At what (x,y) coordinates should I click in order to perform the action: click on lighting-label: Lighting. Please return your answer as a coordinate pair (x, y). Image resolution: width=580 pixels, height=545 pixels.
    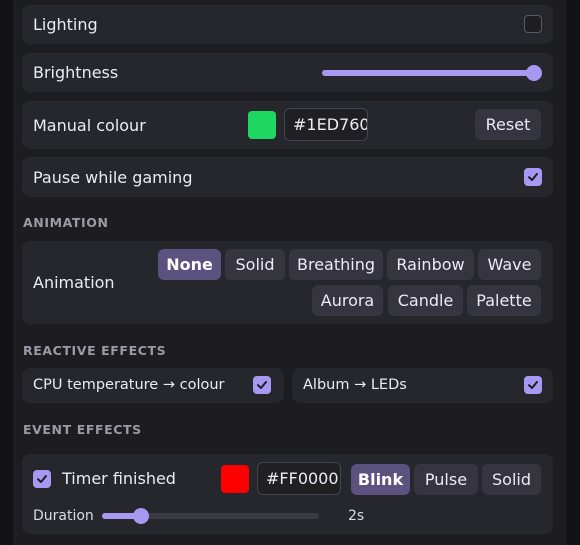
    Looking at the image, I should click on (65, 24).